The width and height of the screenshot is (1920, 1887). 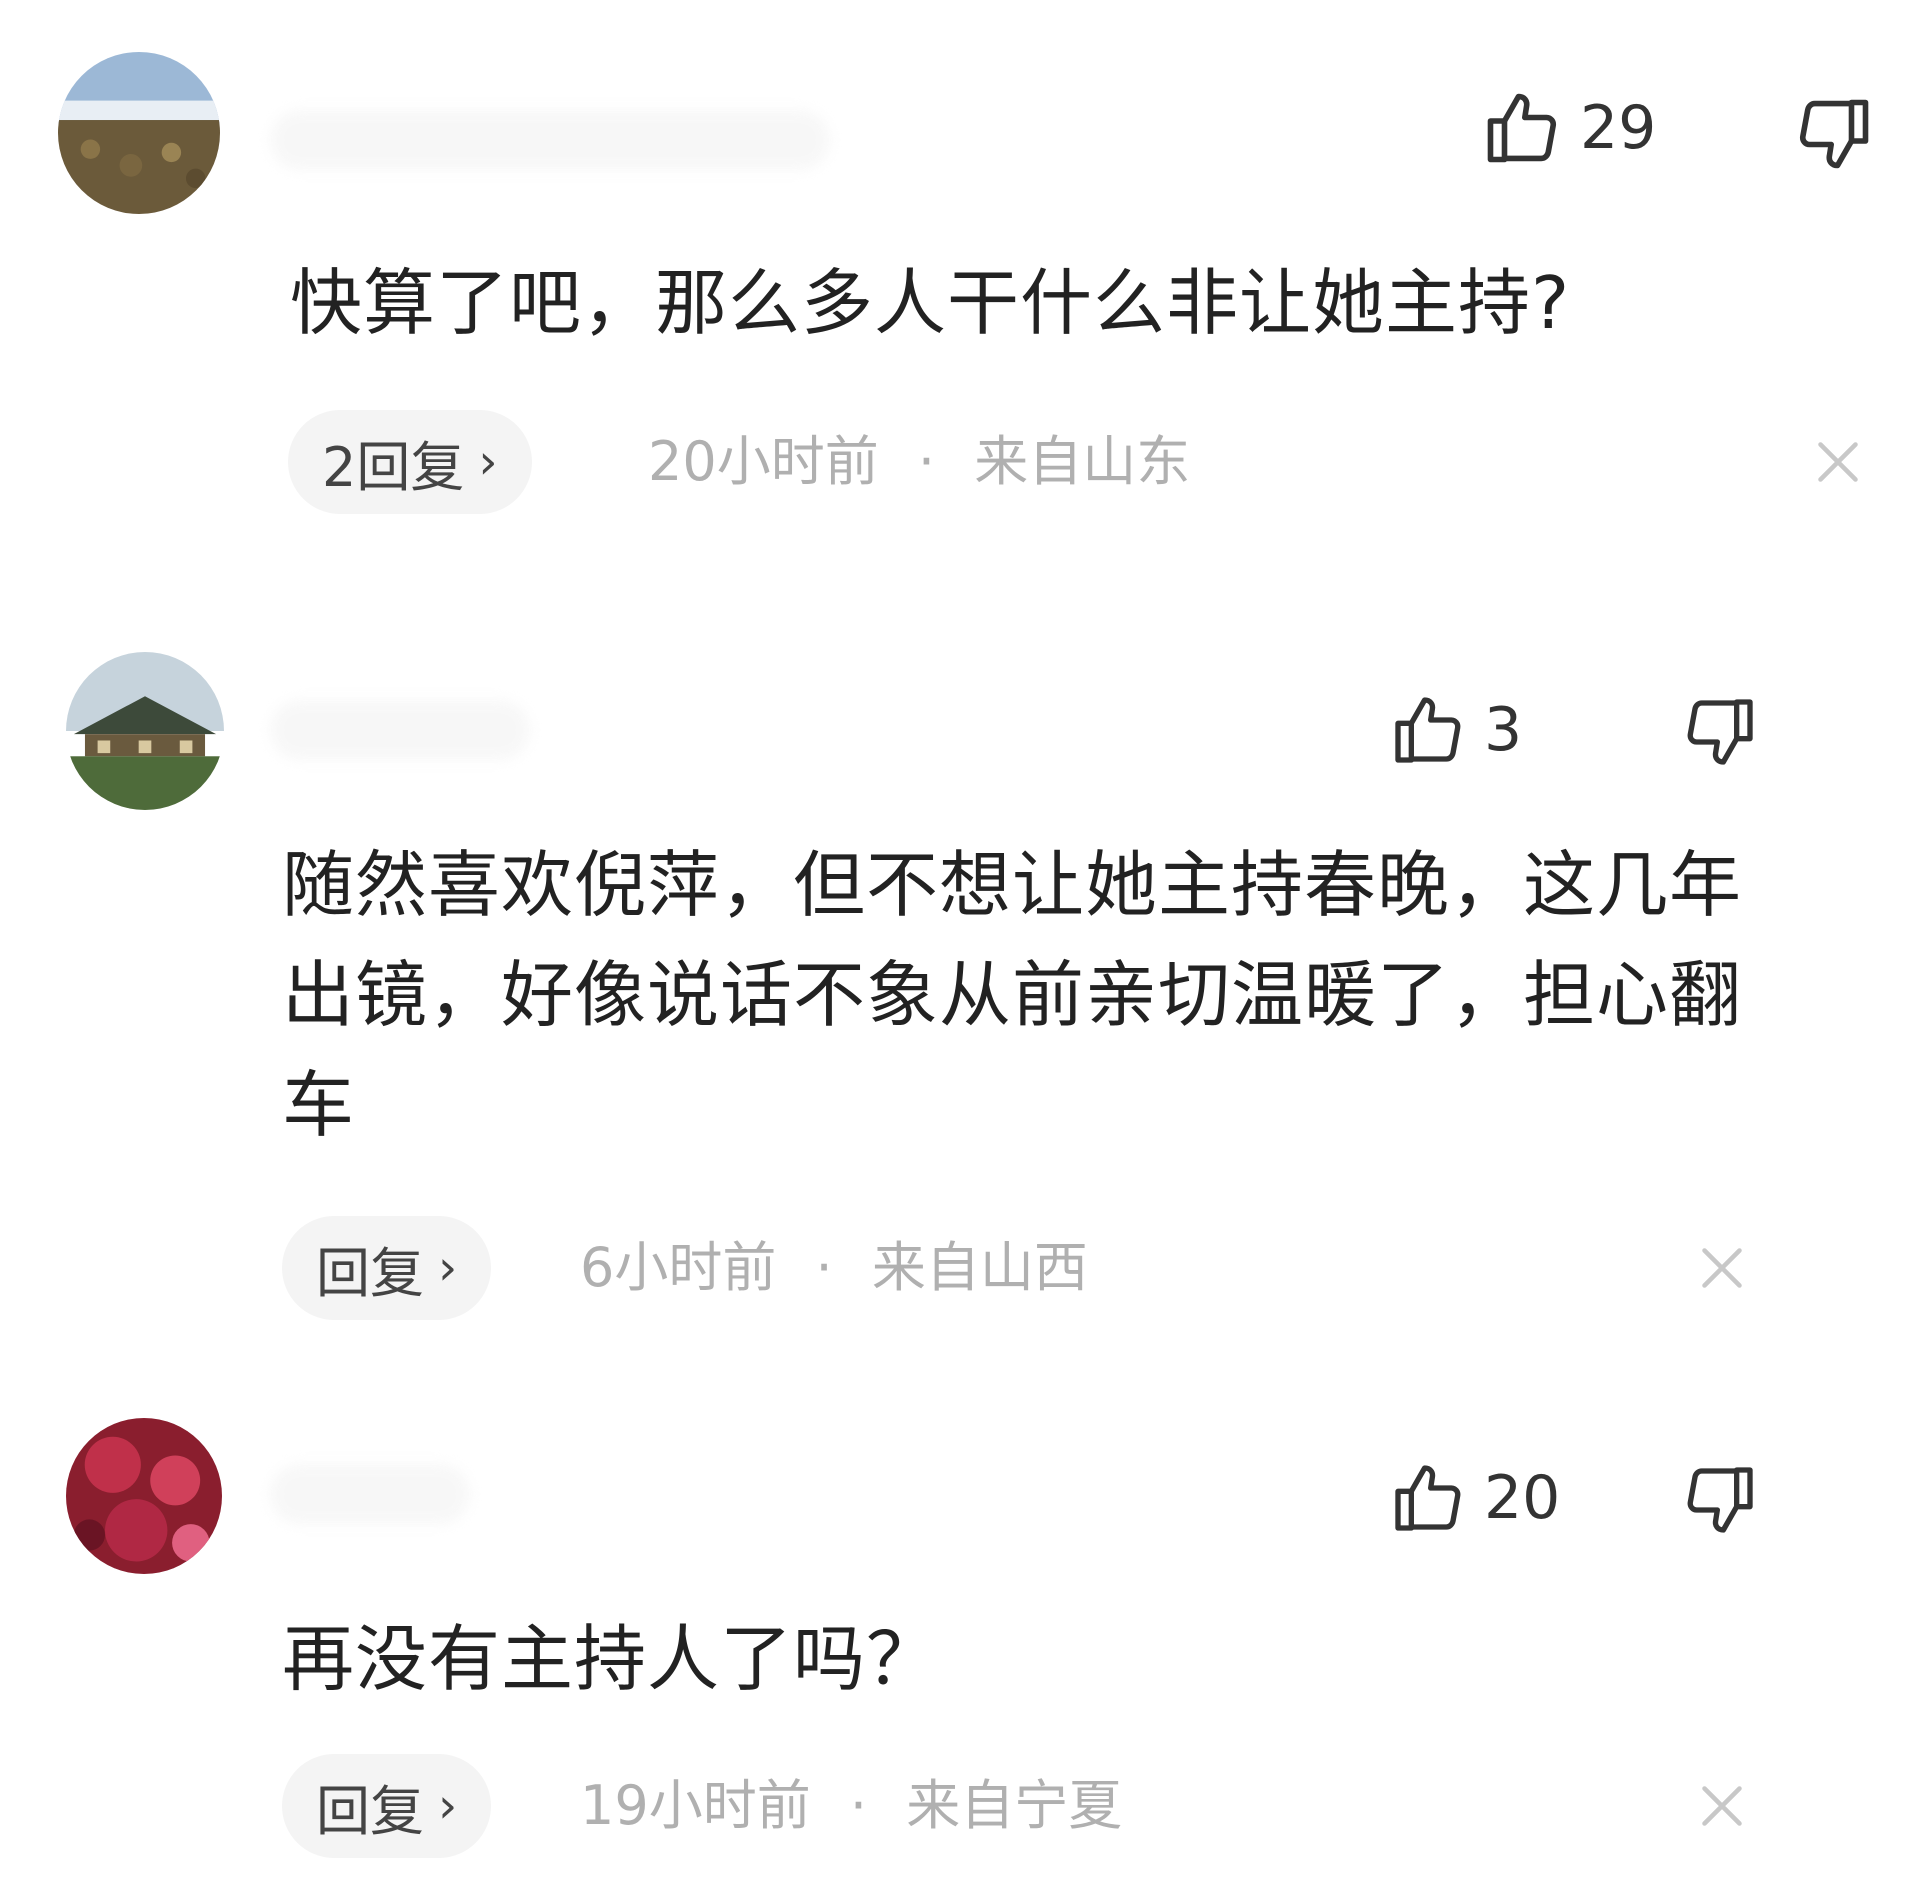 I want to click on comment-meta: 19小时前 · 来自宁夏, so click(x=851, y=1806).